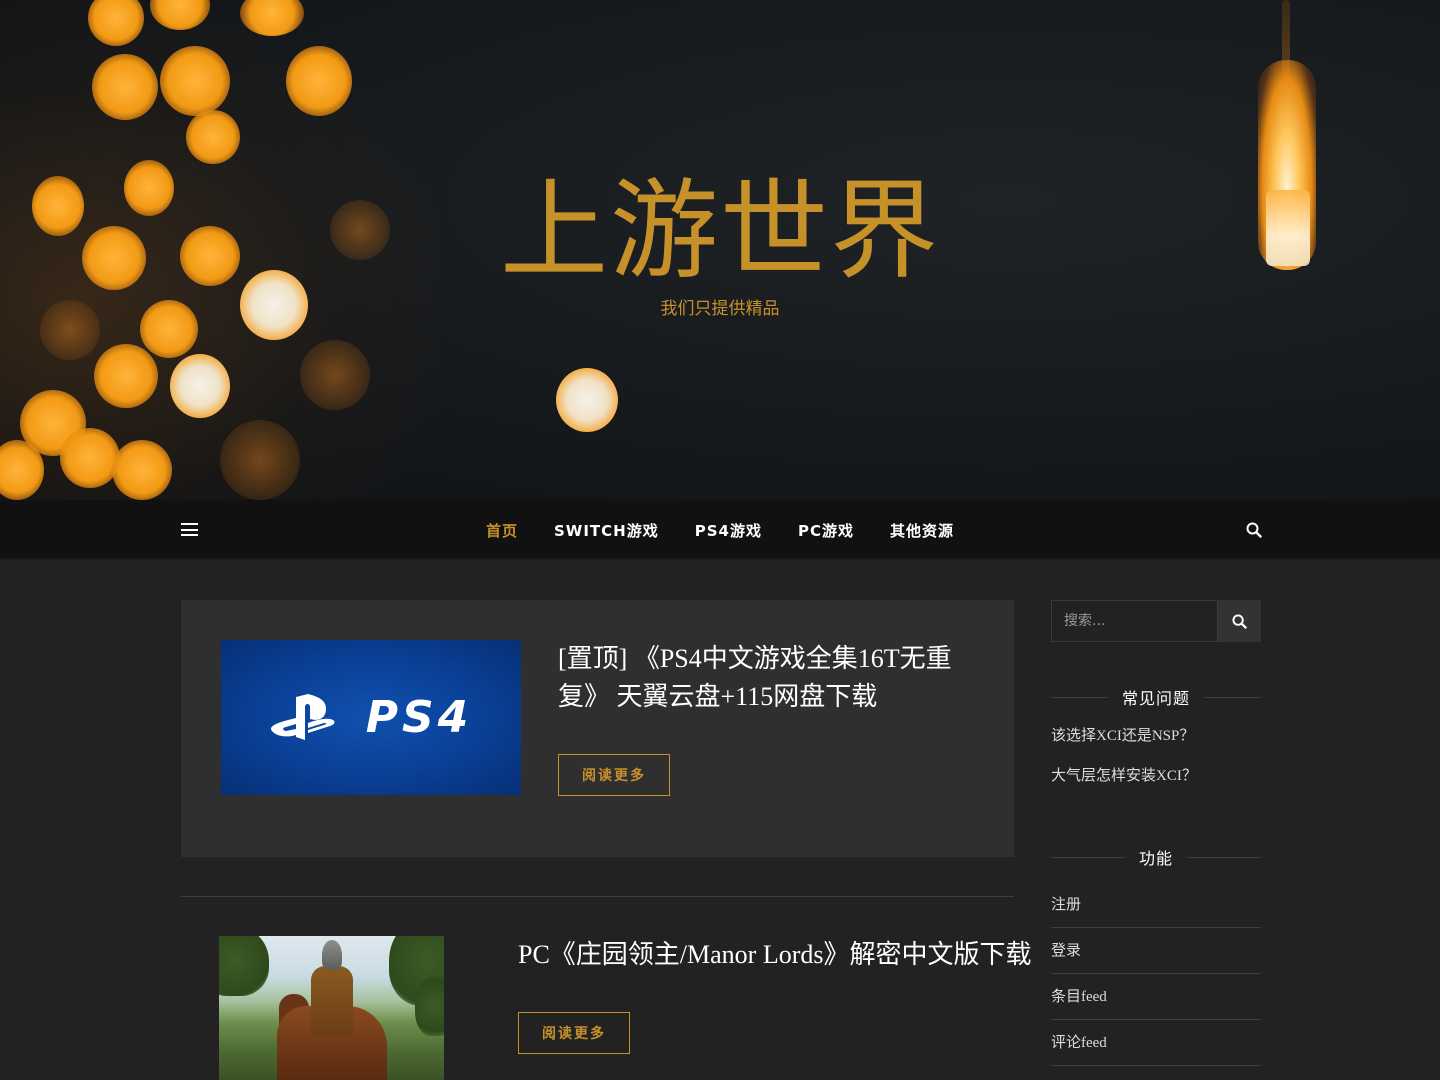 This screenshot has height=1080, width=1440. I want to click on function-link-login: 登录, so click(1156, 951).